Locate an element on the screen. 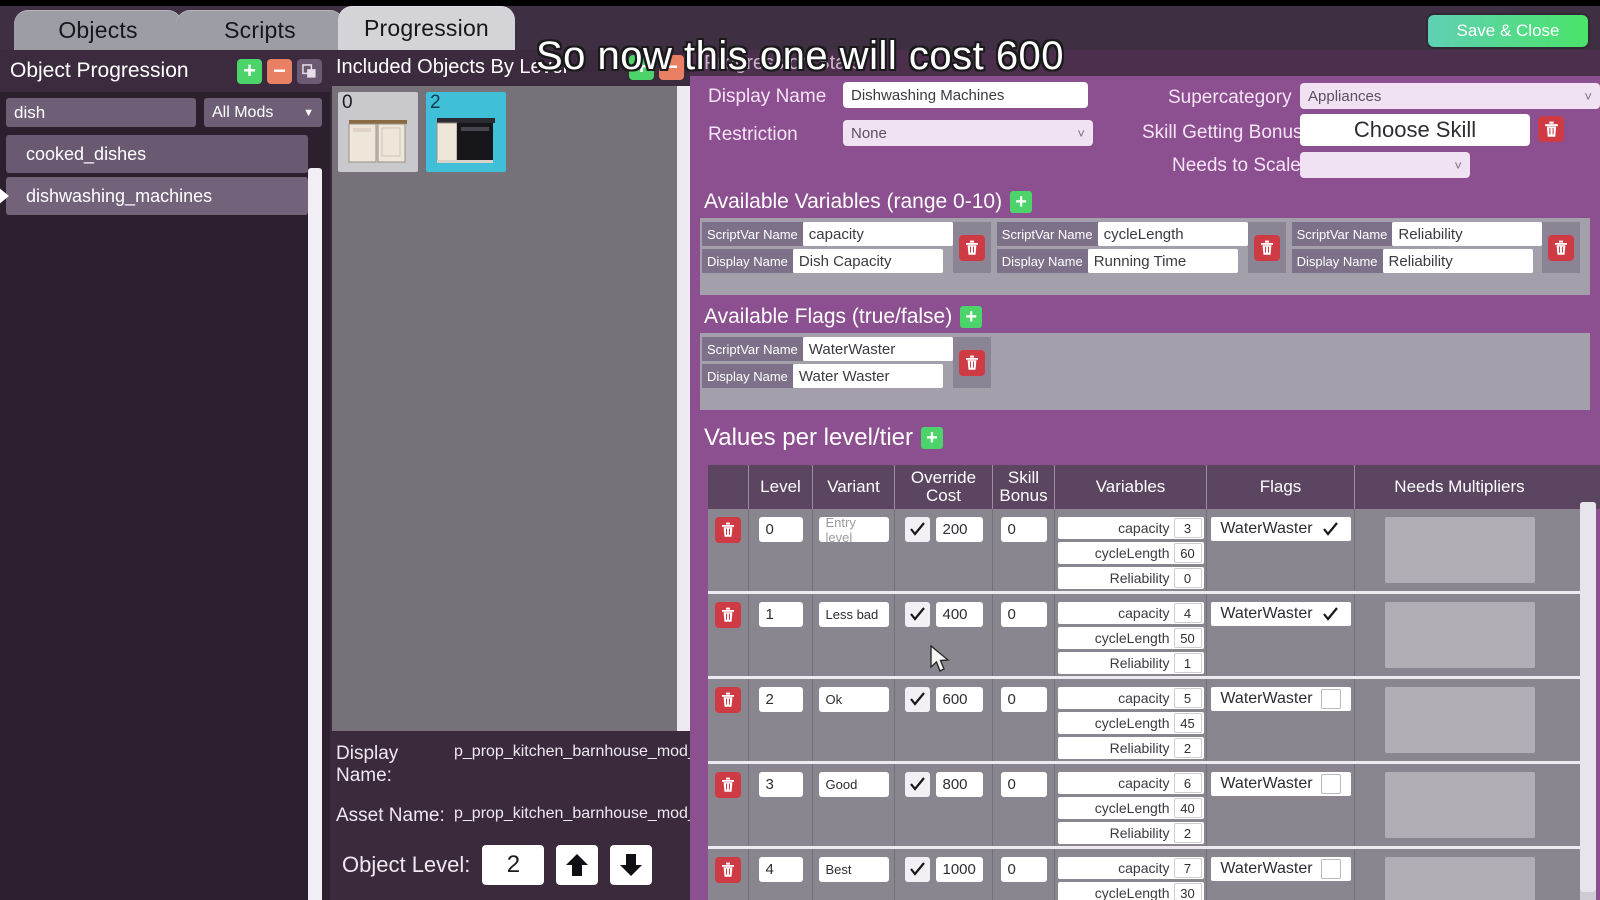  progression-list-item: cooked_dishes is located at coordinates (157, 154).